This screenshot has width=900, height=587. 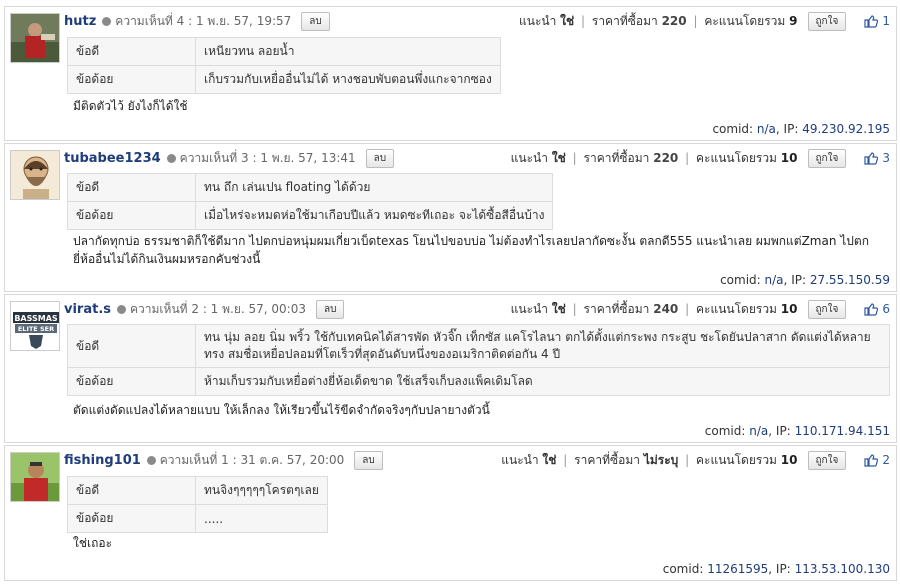 I want to click on username: fishing101, so click(x=102, y=460).